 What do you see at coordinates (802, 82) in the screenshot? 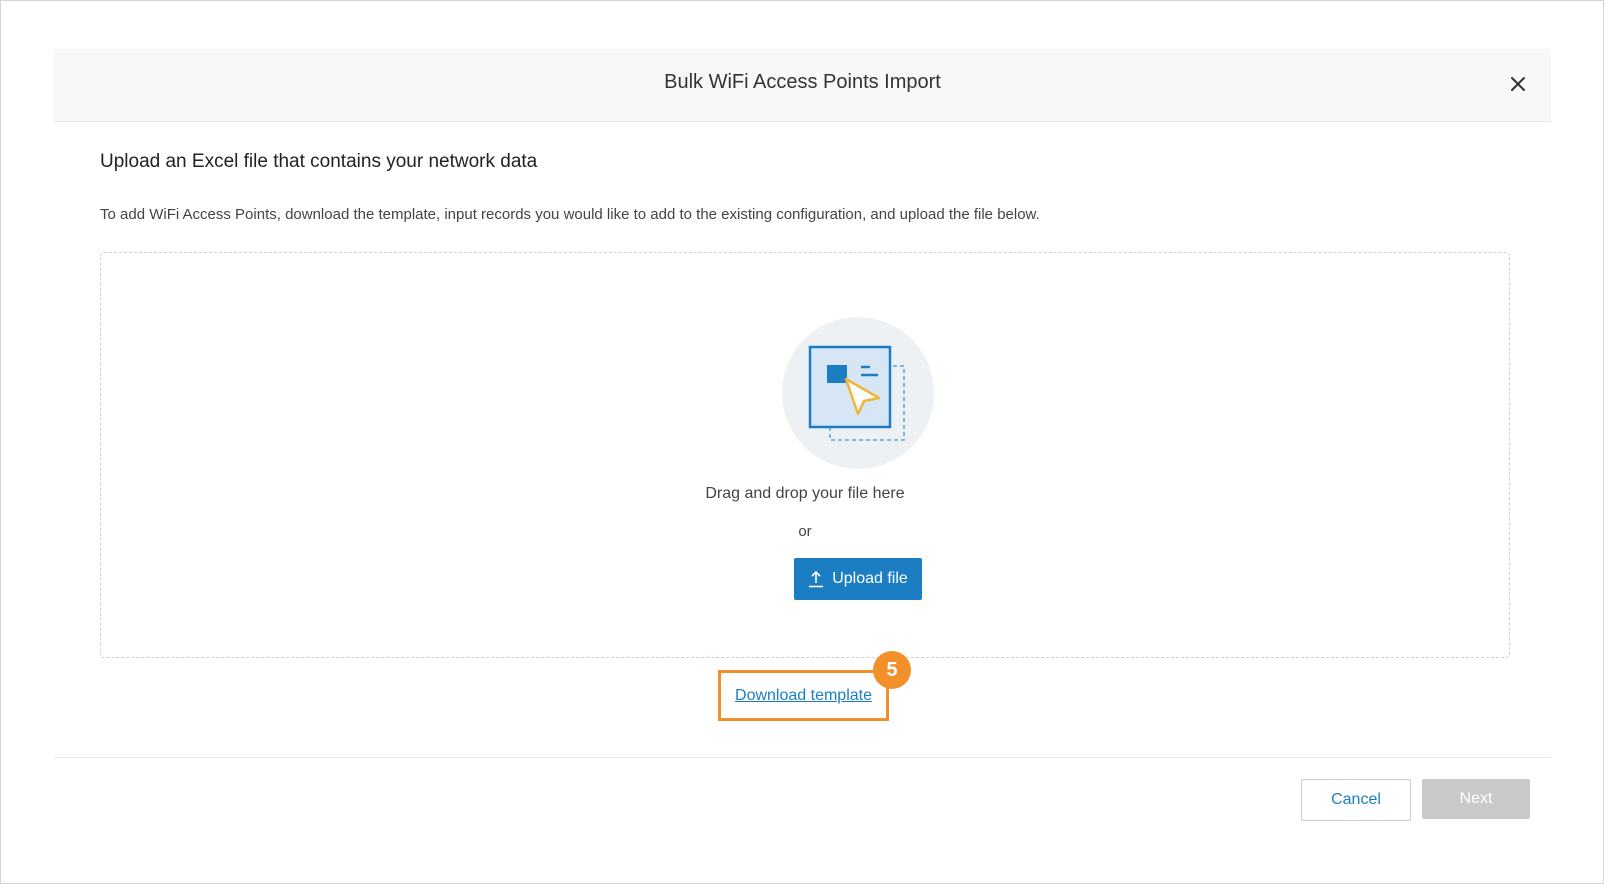
I see `modal-title: Bulk WiFi Access Points Import` at bounding box center [802, 82].